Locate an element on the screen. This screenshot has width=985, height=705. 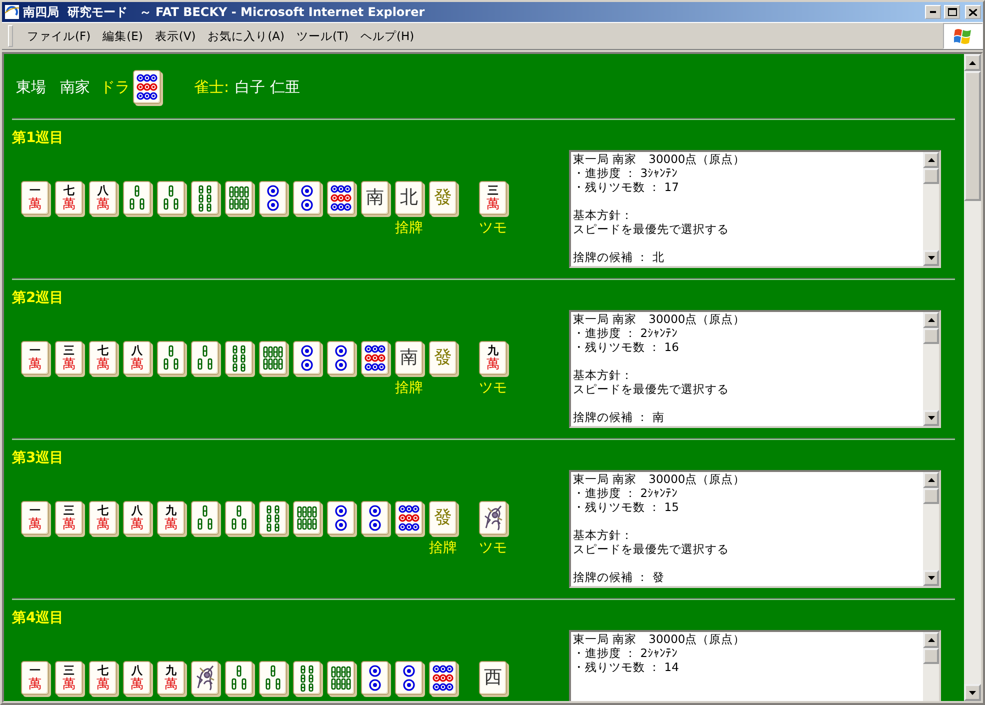
menu-item: 編集(E) is located at coordinates (122, 36).